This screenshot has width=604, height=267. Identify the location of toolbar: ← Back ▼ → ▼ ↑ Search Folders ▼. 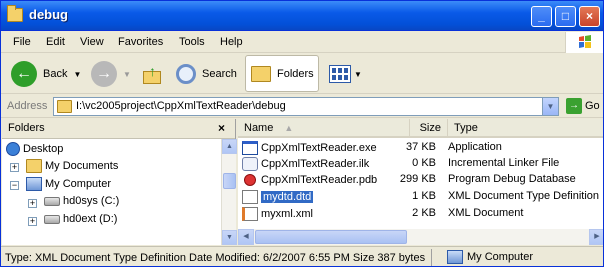
(302, 74).